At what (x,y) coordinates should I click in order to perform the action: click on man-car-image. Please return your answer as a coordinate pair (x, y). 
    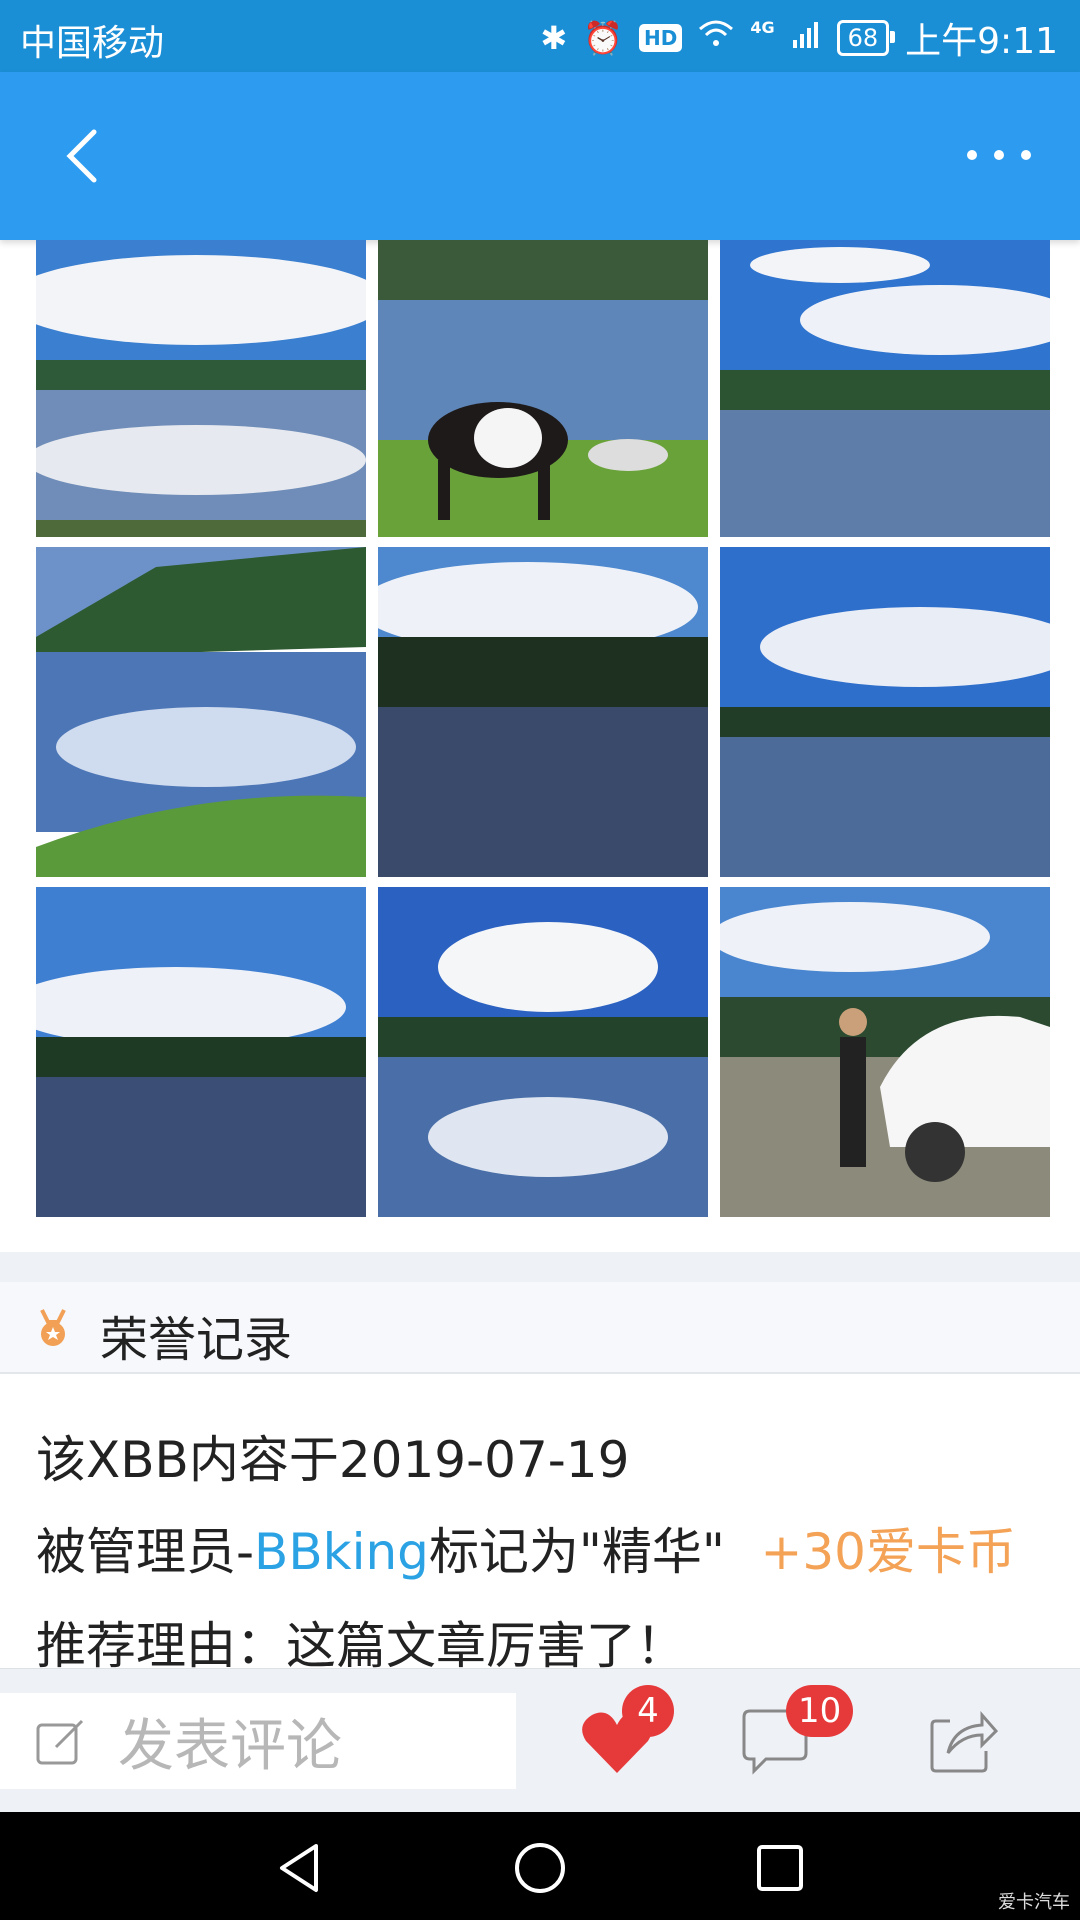
    Looking at the image, I should click on (885, 1052).